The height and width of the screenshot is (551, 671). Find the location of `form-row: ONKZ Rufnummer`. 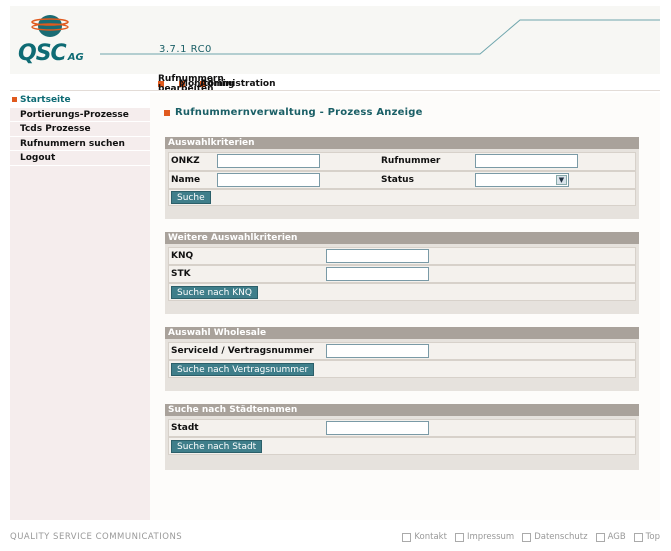

form-row: ONKZ Rufnummer is located at coordinates (402, 161).